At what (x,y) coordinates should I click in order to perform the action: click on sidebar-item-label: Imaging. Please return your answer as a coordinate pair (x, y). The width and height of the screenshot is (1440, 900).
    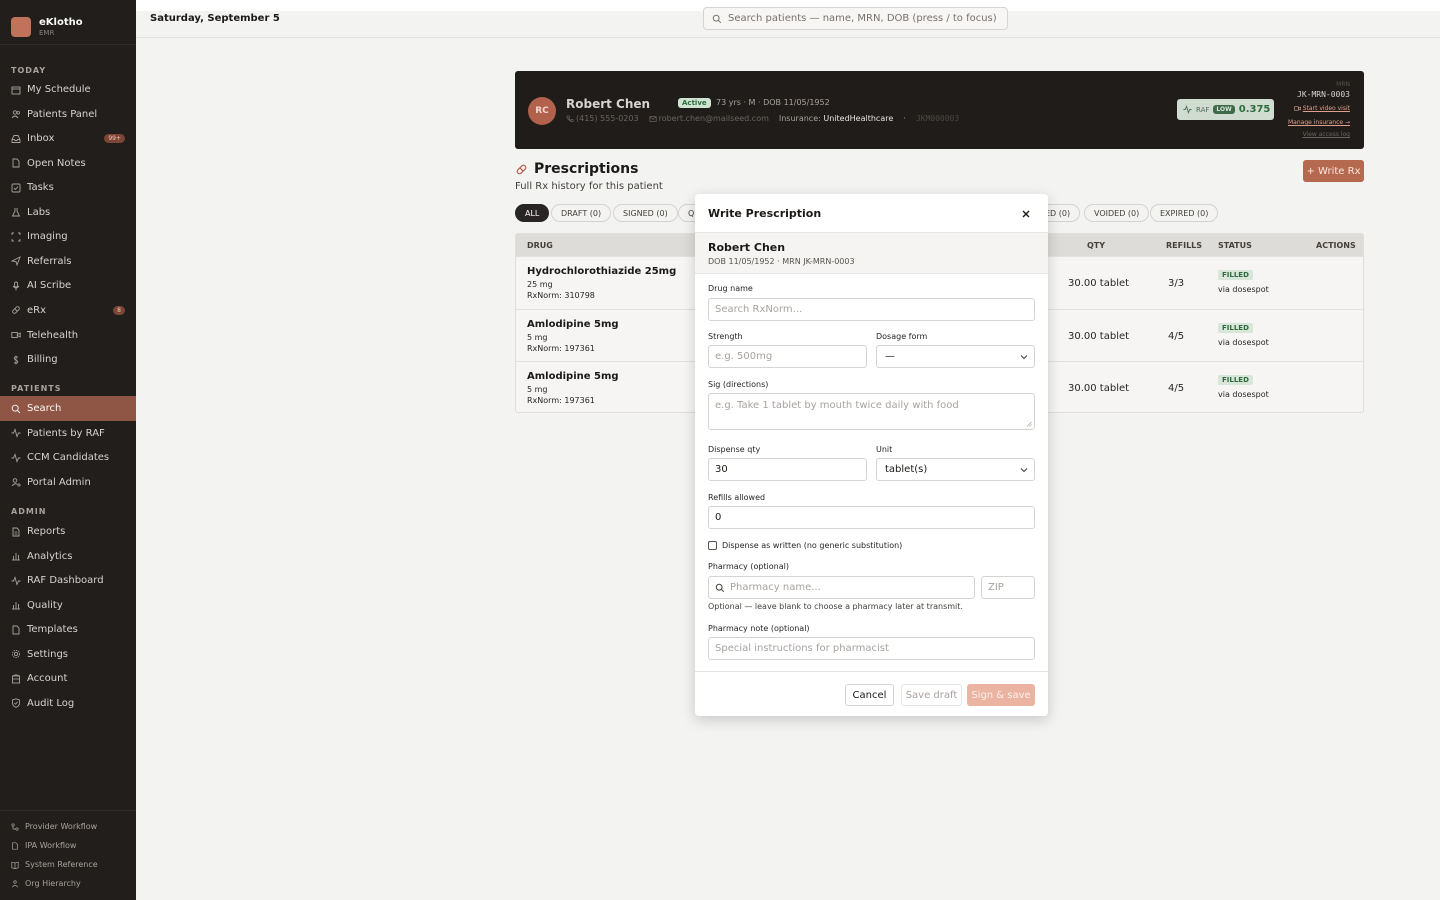
    Looking at the image, I should click on (47, 237).